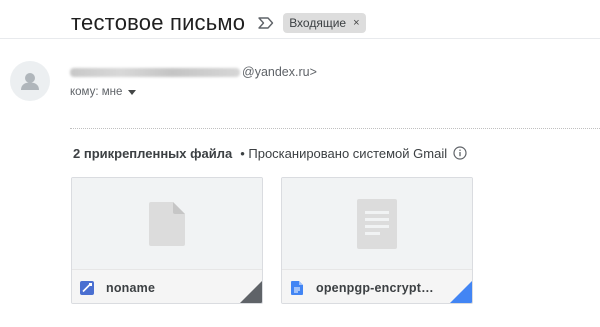  What do you see at coordinates (335, 128) in the screenshot?
I see `attachments-divider` at bounding box center [335, 128].